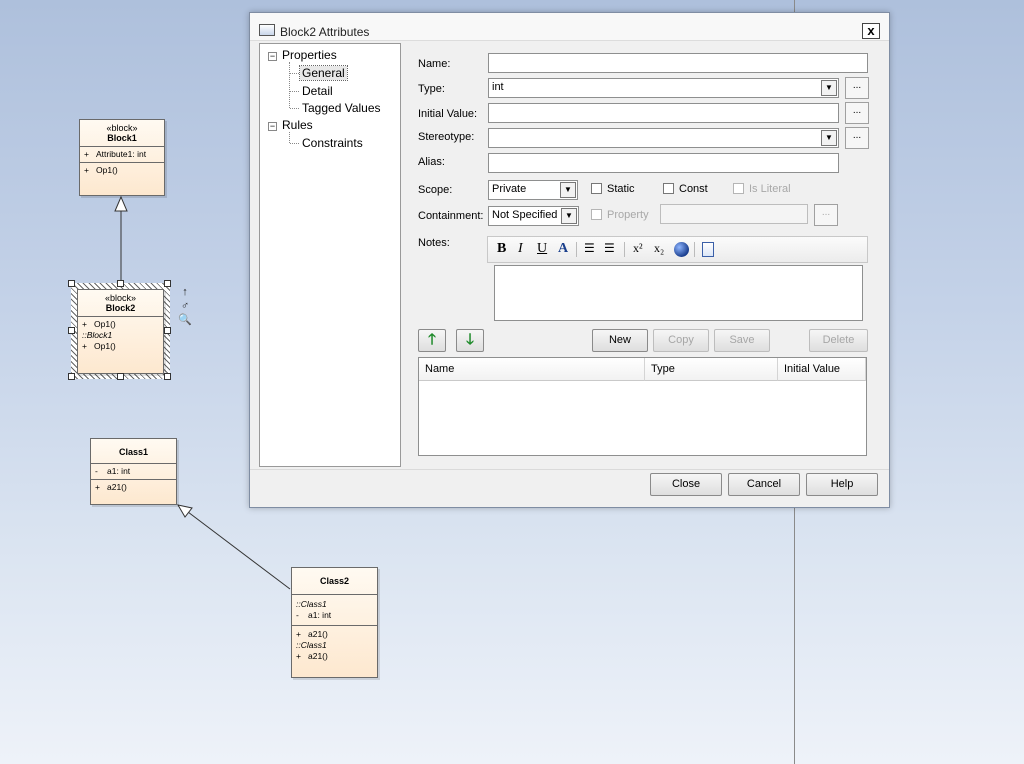 This screenshot has height=764, width=1024. Describe the element at coordinates (663, 163) in the screenshot. I see `alias-input` at that location.